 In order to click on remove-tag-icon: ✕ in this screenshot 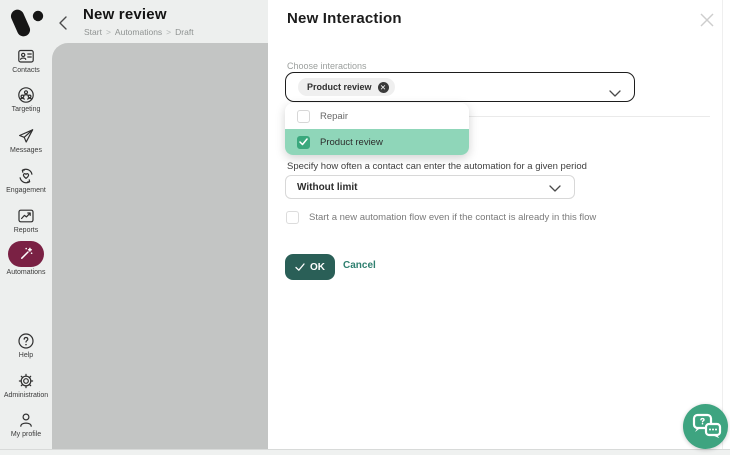, I will do `click(383, 87)`.